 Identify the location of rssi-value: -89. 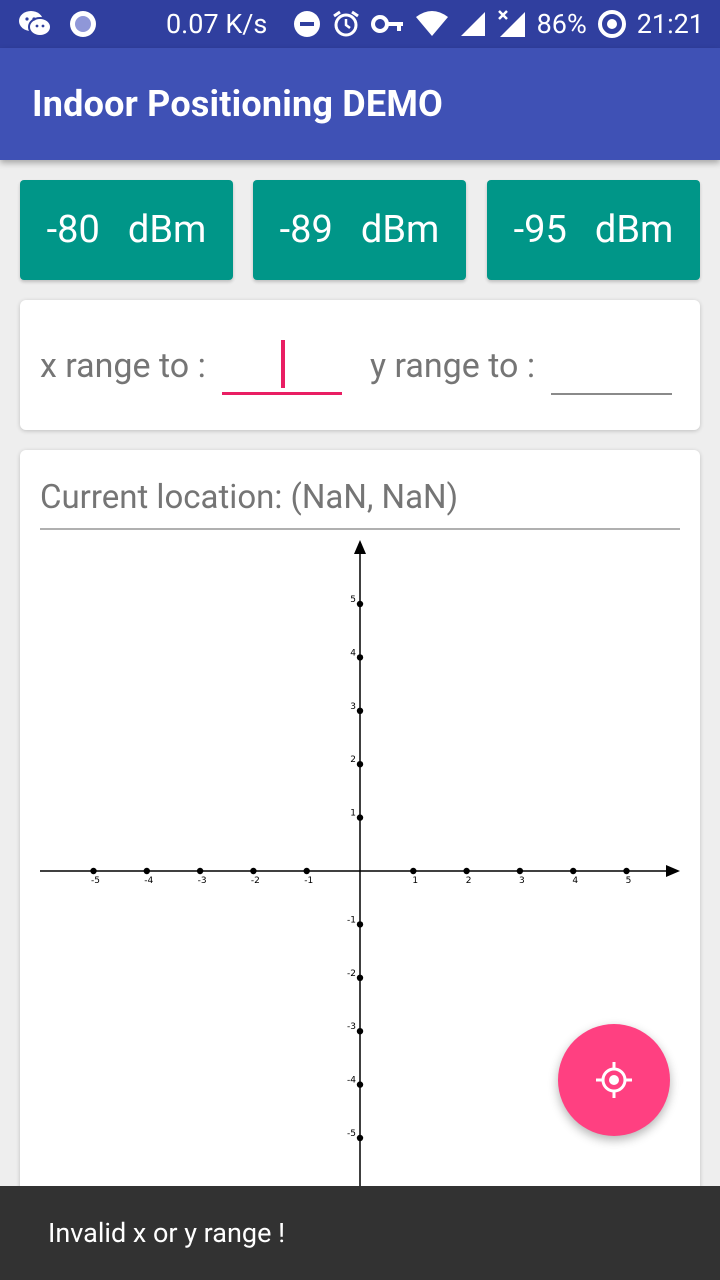
(306, 230).